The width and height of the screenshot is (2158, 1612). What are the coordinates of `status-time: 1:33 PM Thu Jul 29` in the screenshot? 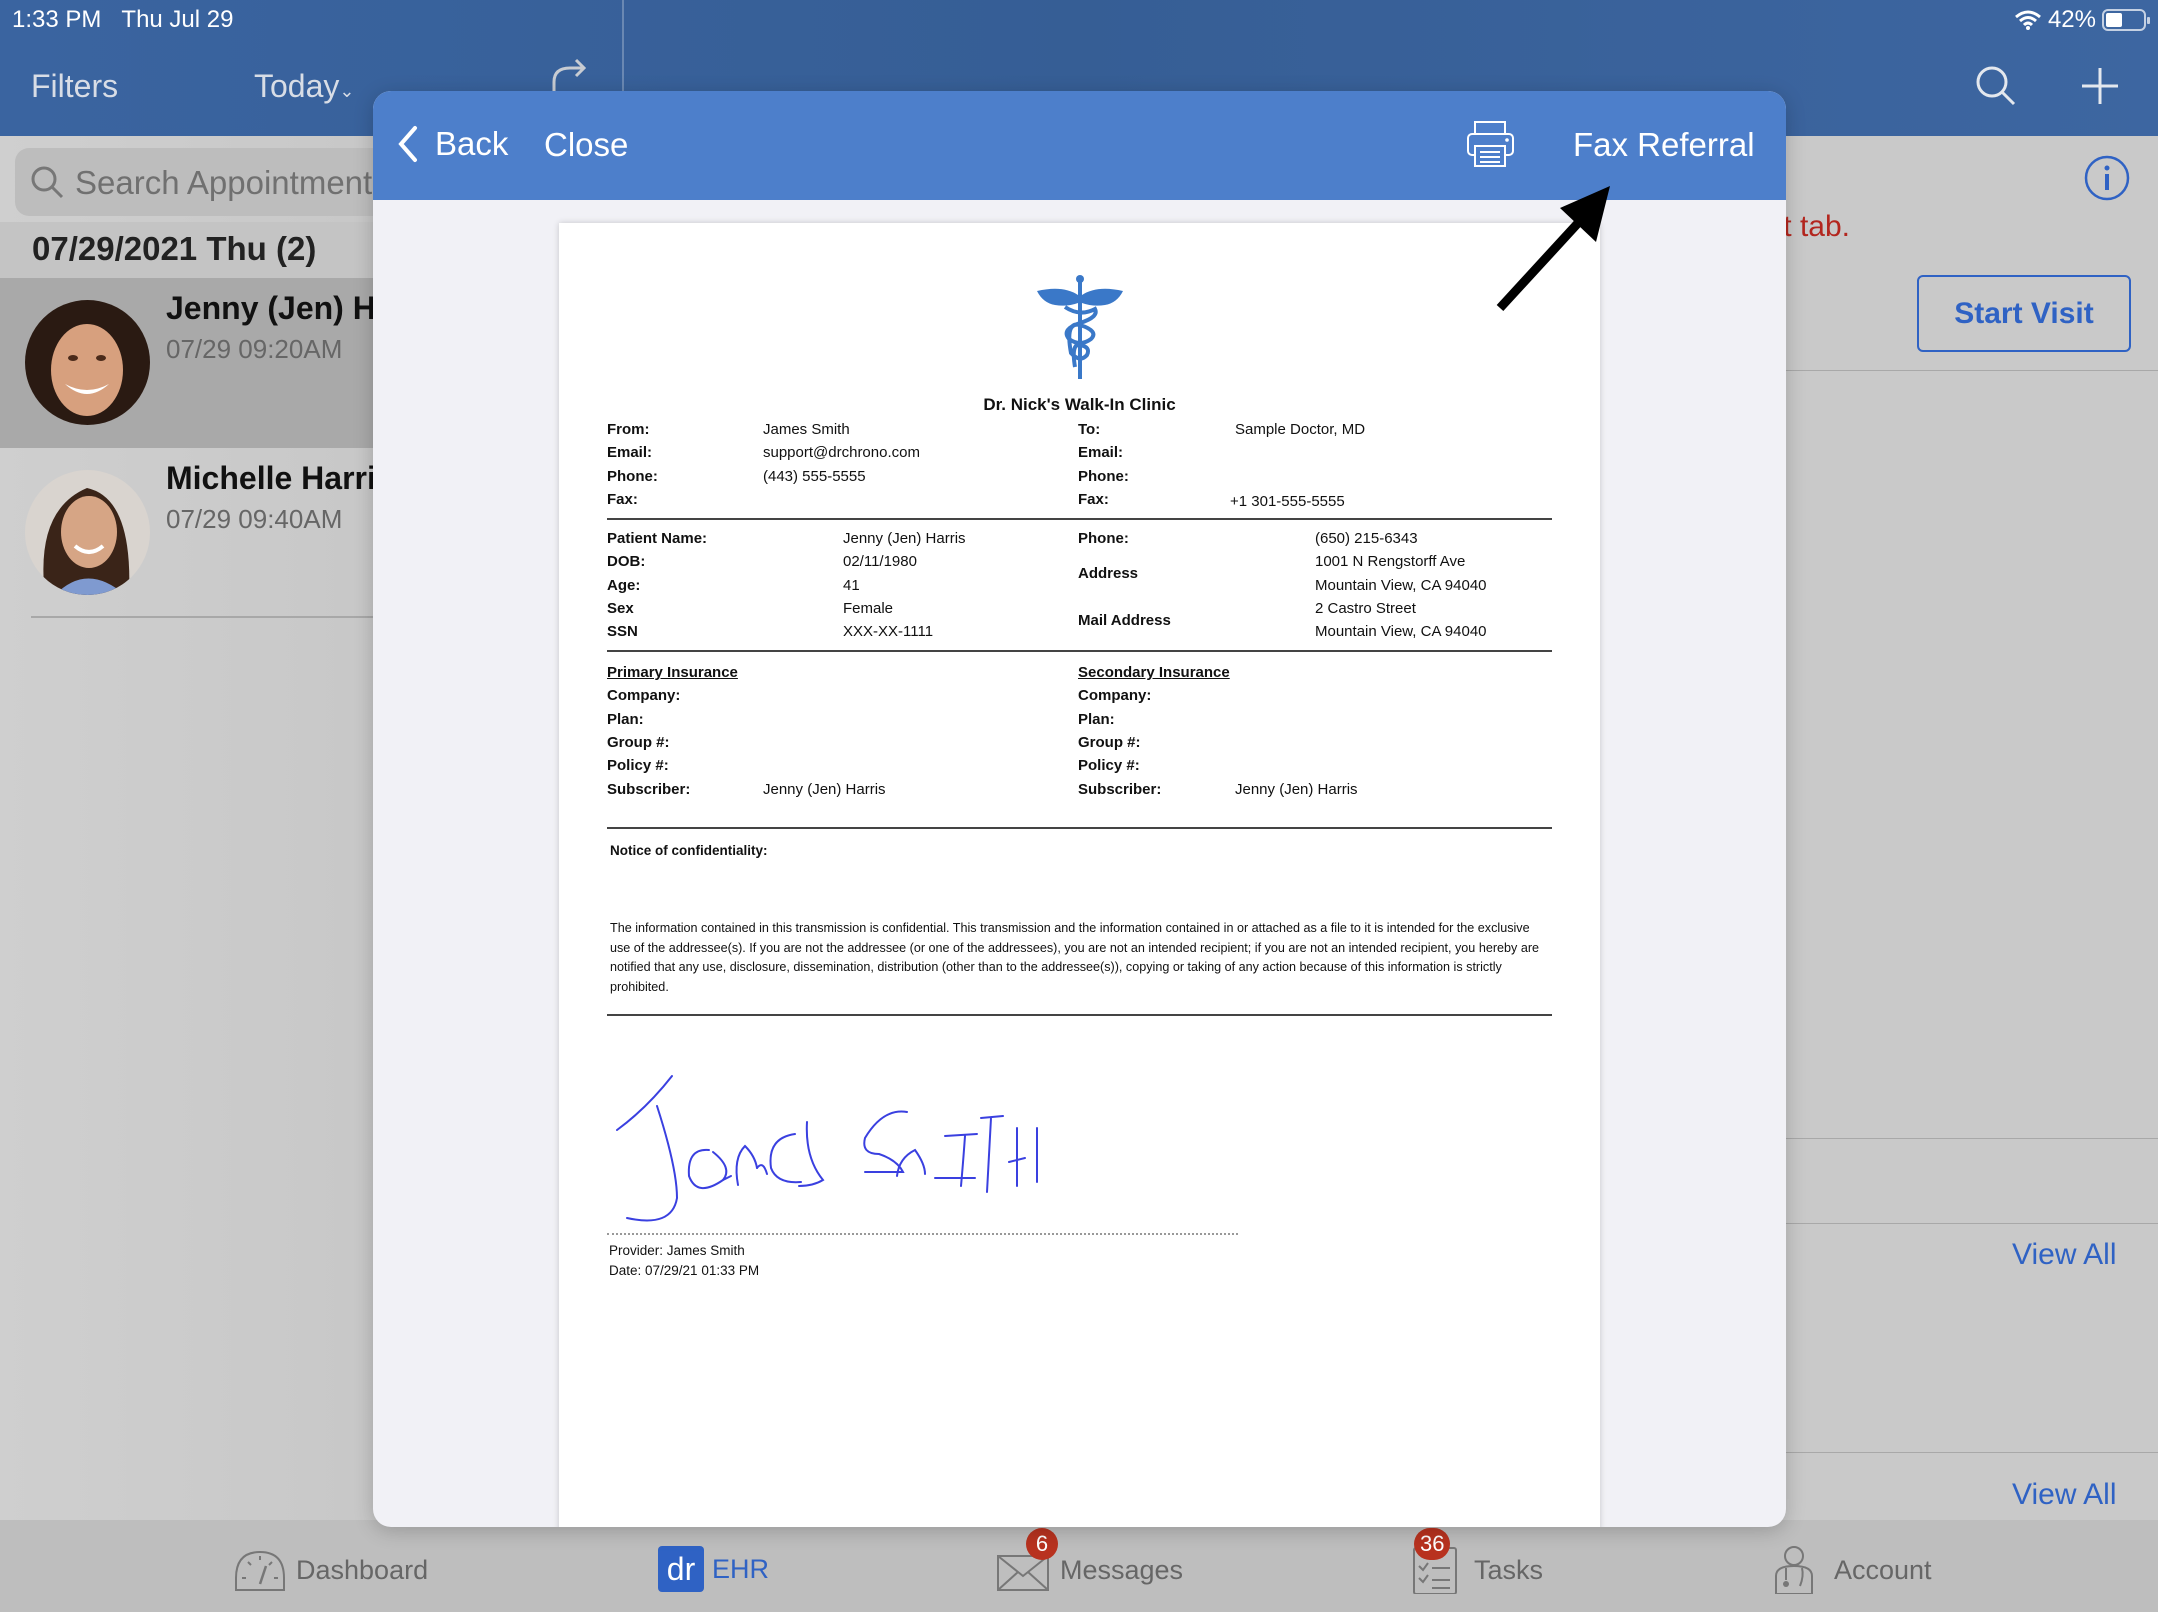 It's located at (122, 20).